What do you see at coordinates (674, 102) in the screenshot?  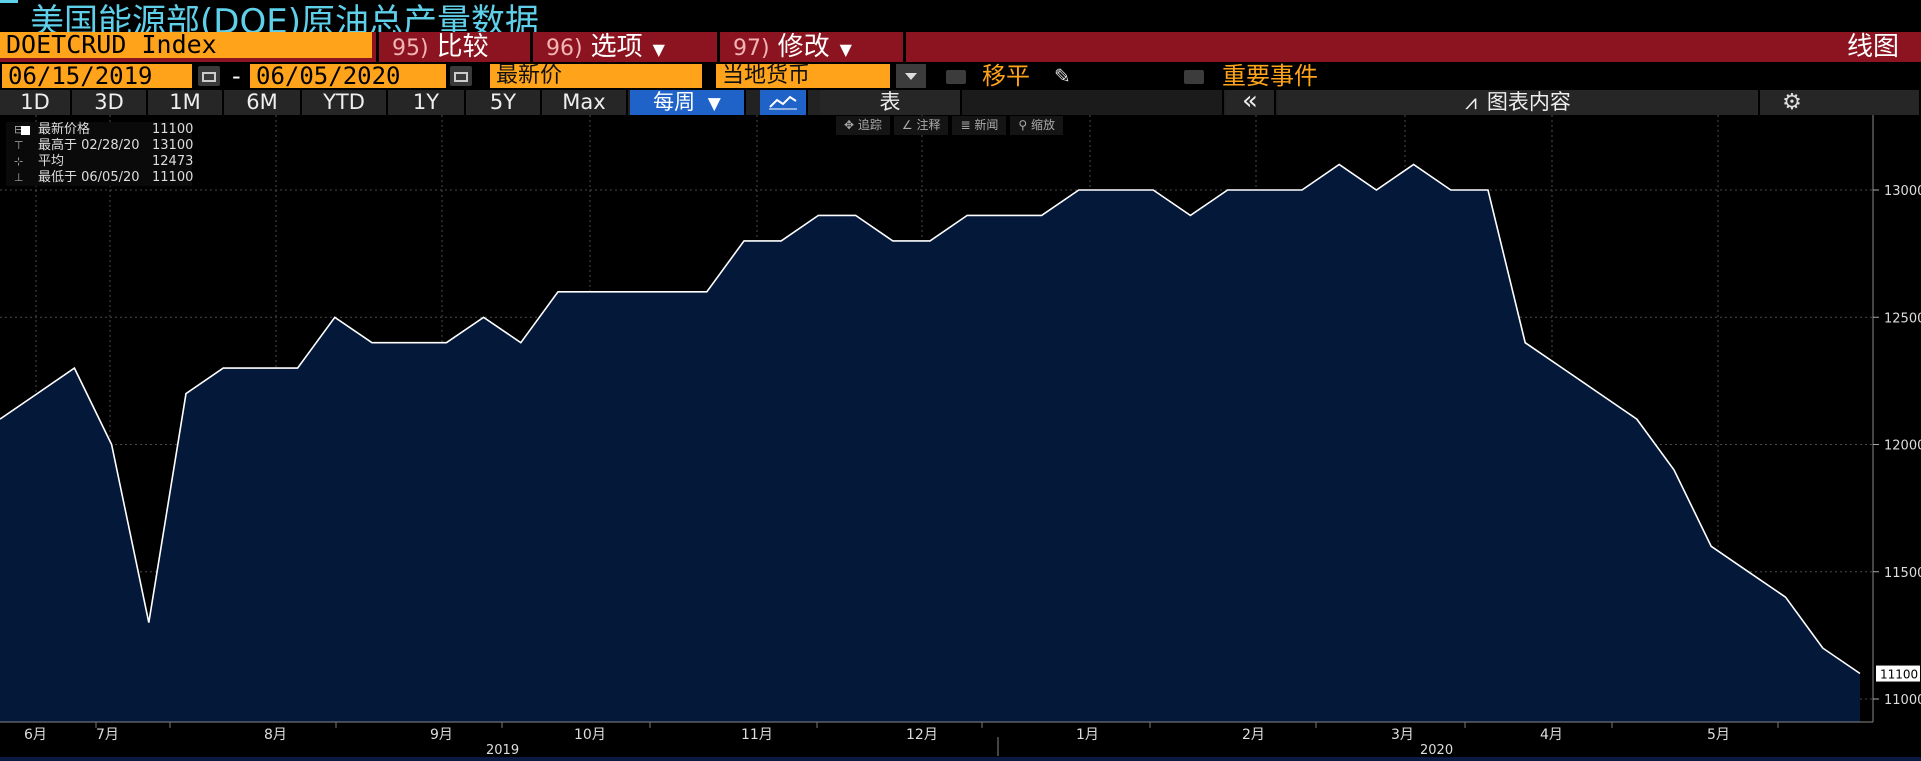 I see `frequency-label: 每周` at bounding box center [674, 102].